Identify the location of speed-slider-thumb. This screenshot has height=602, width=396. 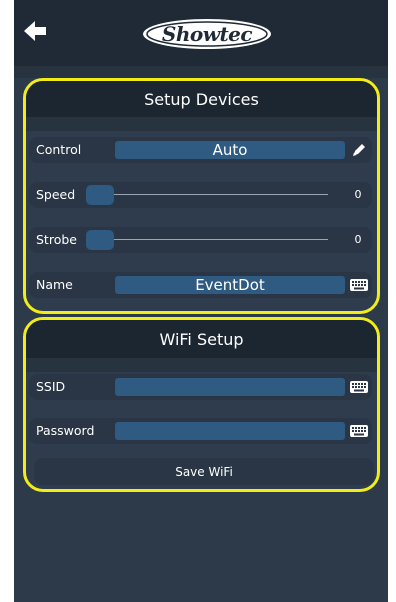
(100, 195).